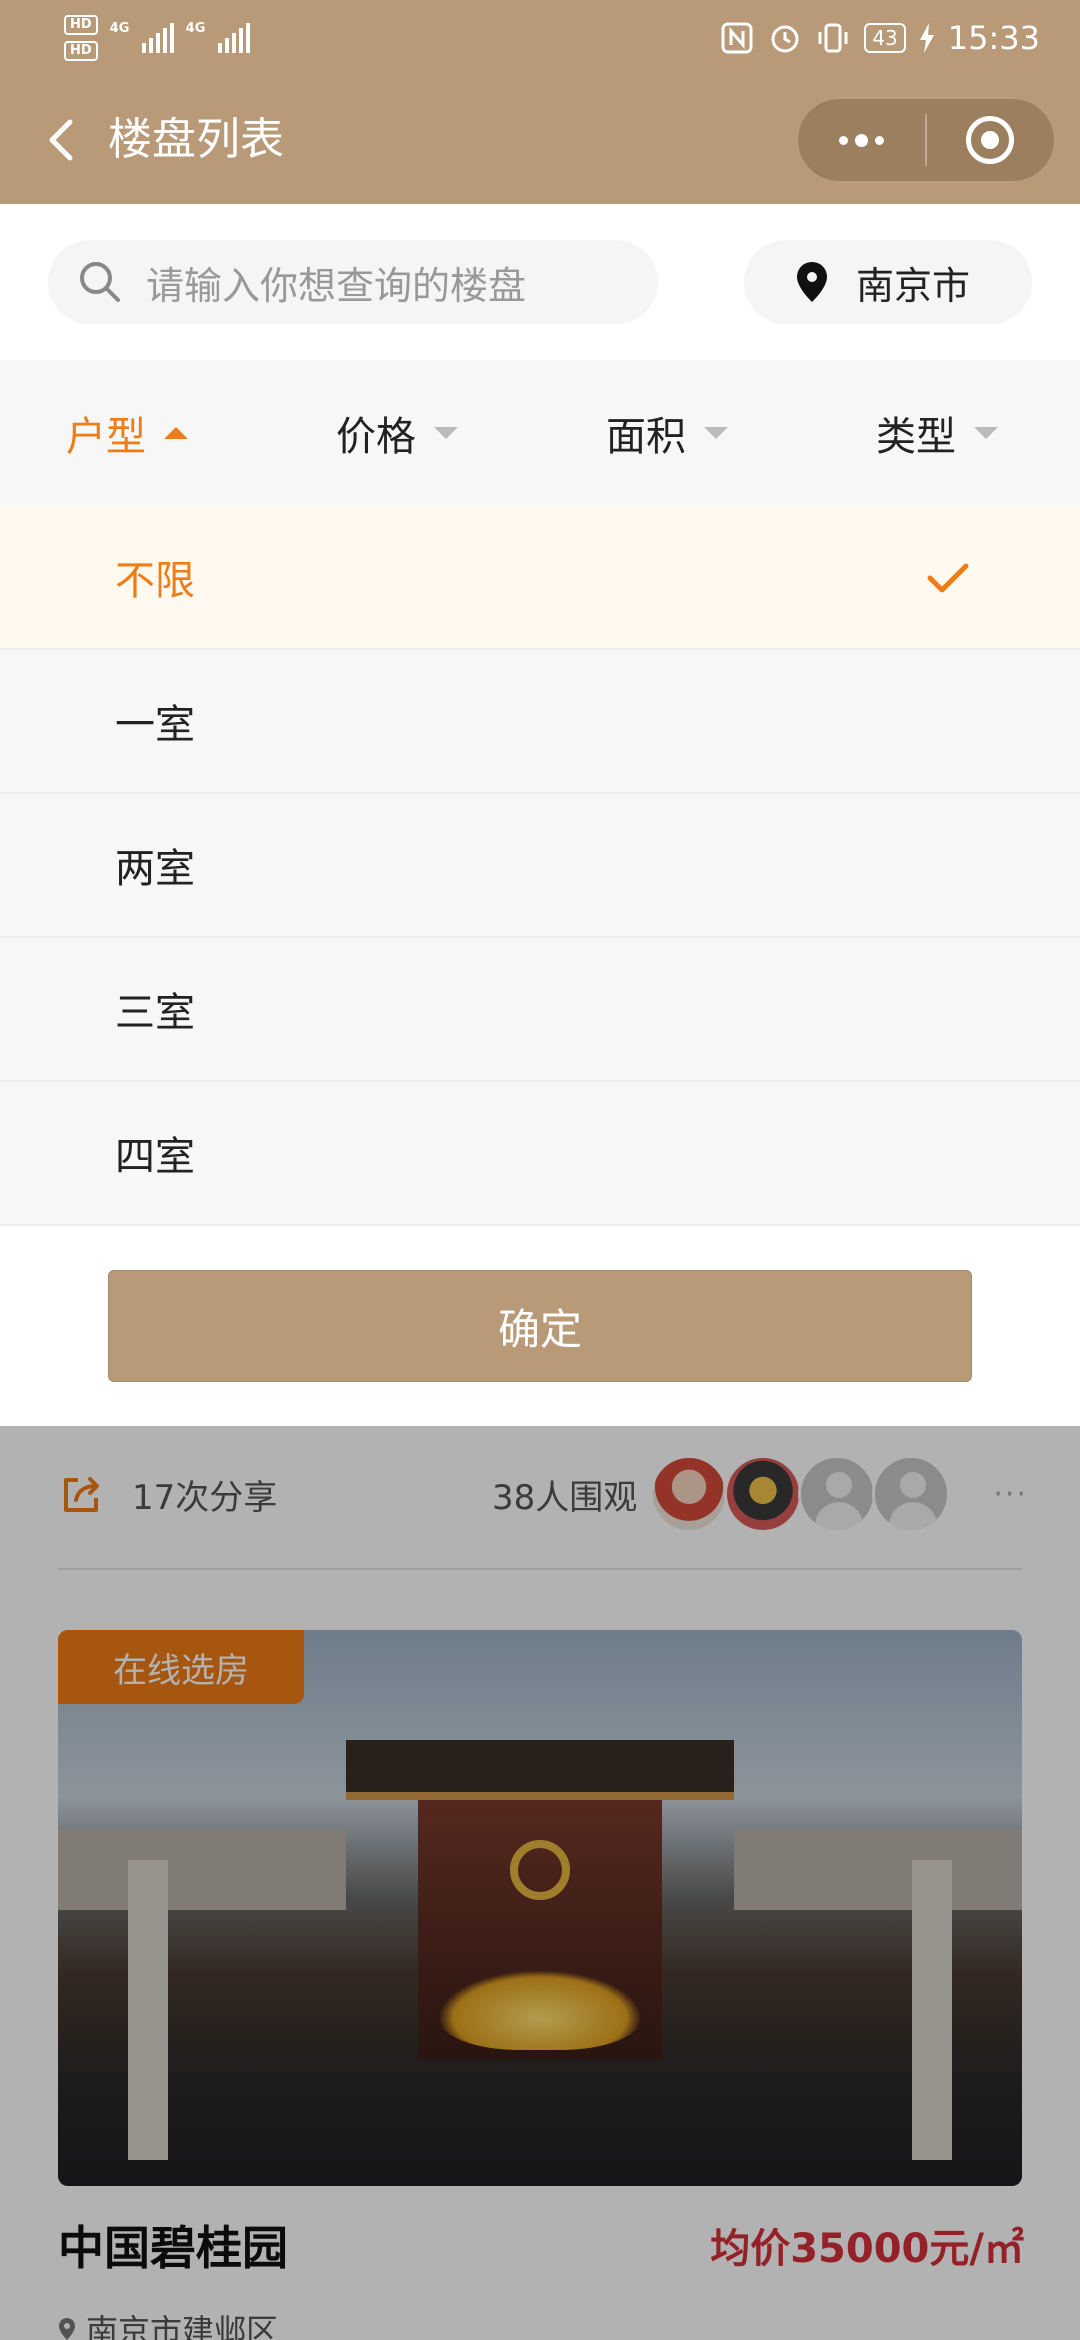 The height and width of the screenshot is (2340, 1080). What do you see at coordinates (885, 38) in the screenshot?
I see `battery-icon: 43` at bounding box center [885, 38].